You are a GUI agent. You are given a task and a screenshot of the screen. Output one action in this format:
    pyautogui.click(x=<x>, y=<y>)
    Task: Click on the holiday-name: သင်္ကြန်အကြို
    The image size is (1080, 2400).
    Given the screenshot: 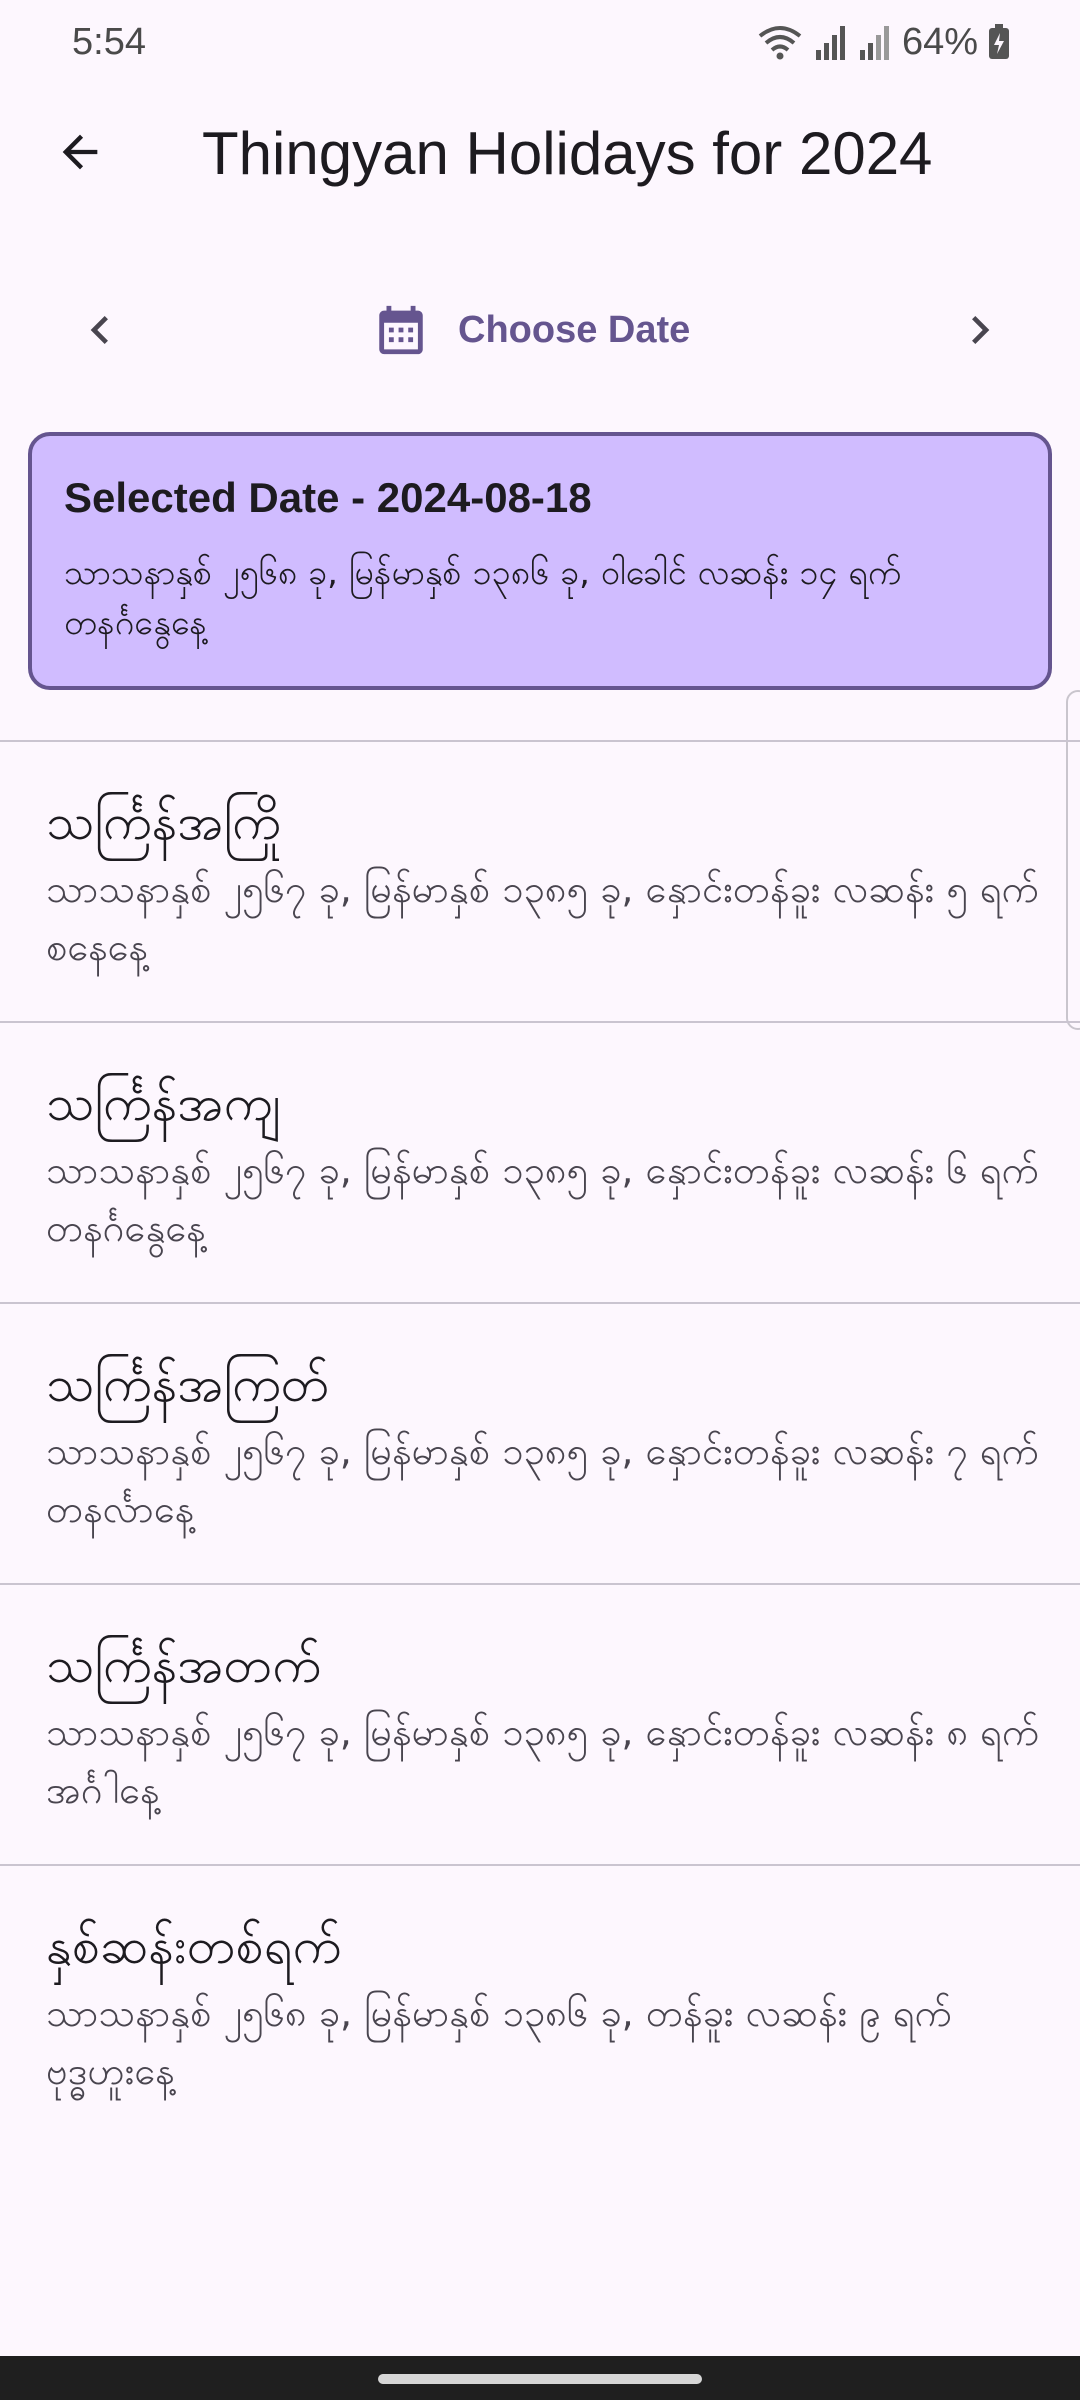 What is the action you would take?
    pyautogui.click(x=163, y=822)
    